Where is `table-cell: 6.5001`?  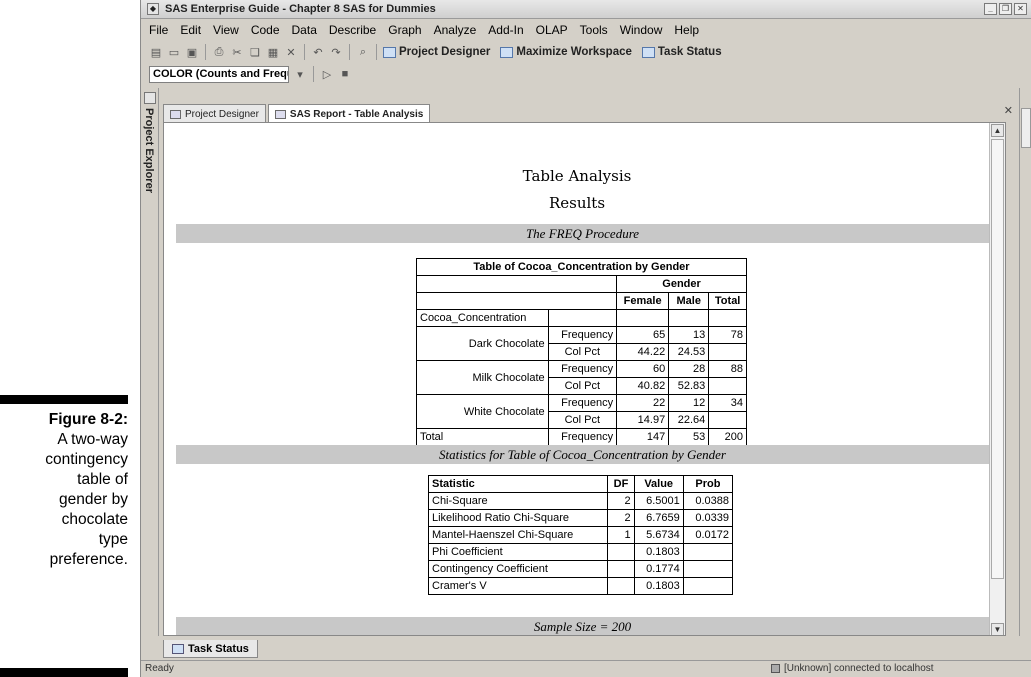 table-cell: 6.5001 is located at coordinates (658, 501).